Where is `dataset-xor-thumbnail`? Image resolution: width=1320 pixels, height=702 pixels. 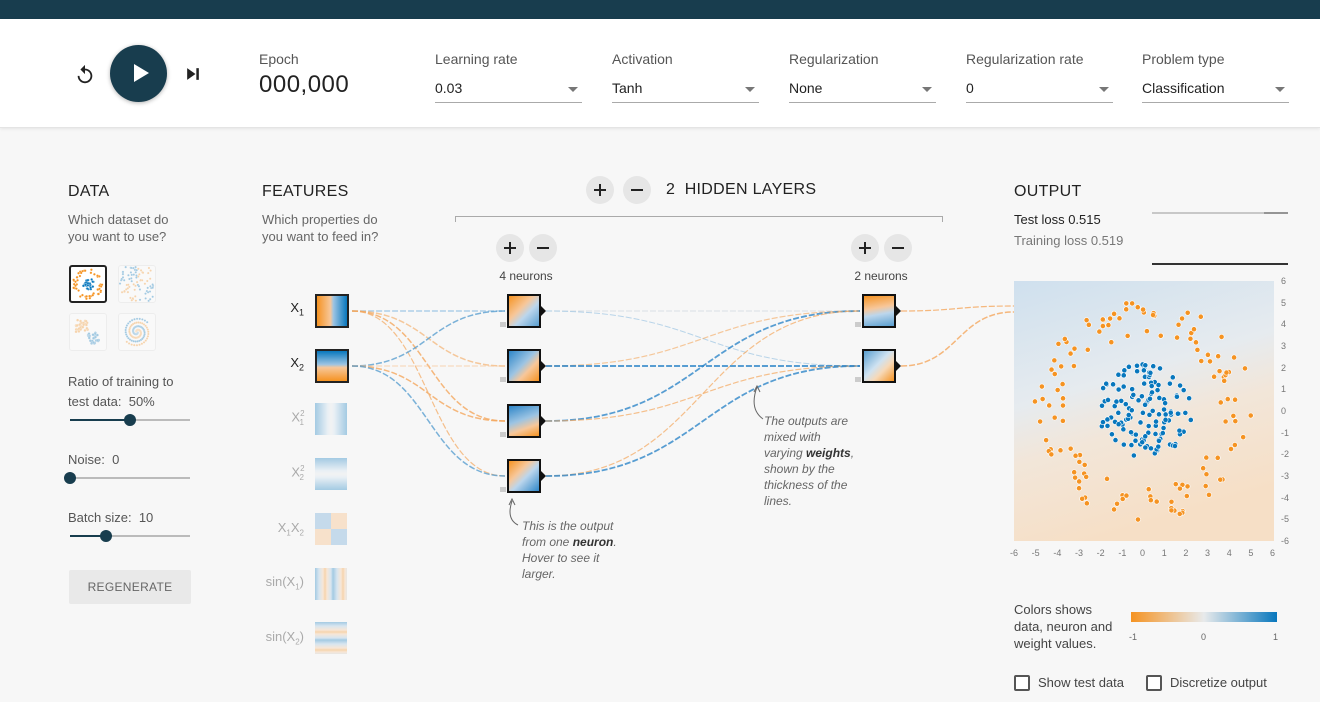
dataset-xor-thumbnail is located at coordinates (137, 284).